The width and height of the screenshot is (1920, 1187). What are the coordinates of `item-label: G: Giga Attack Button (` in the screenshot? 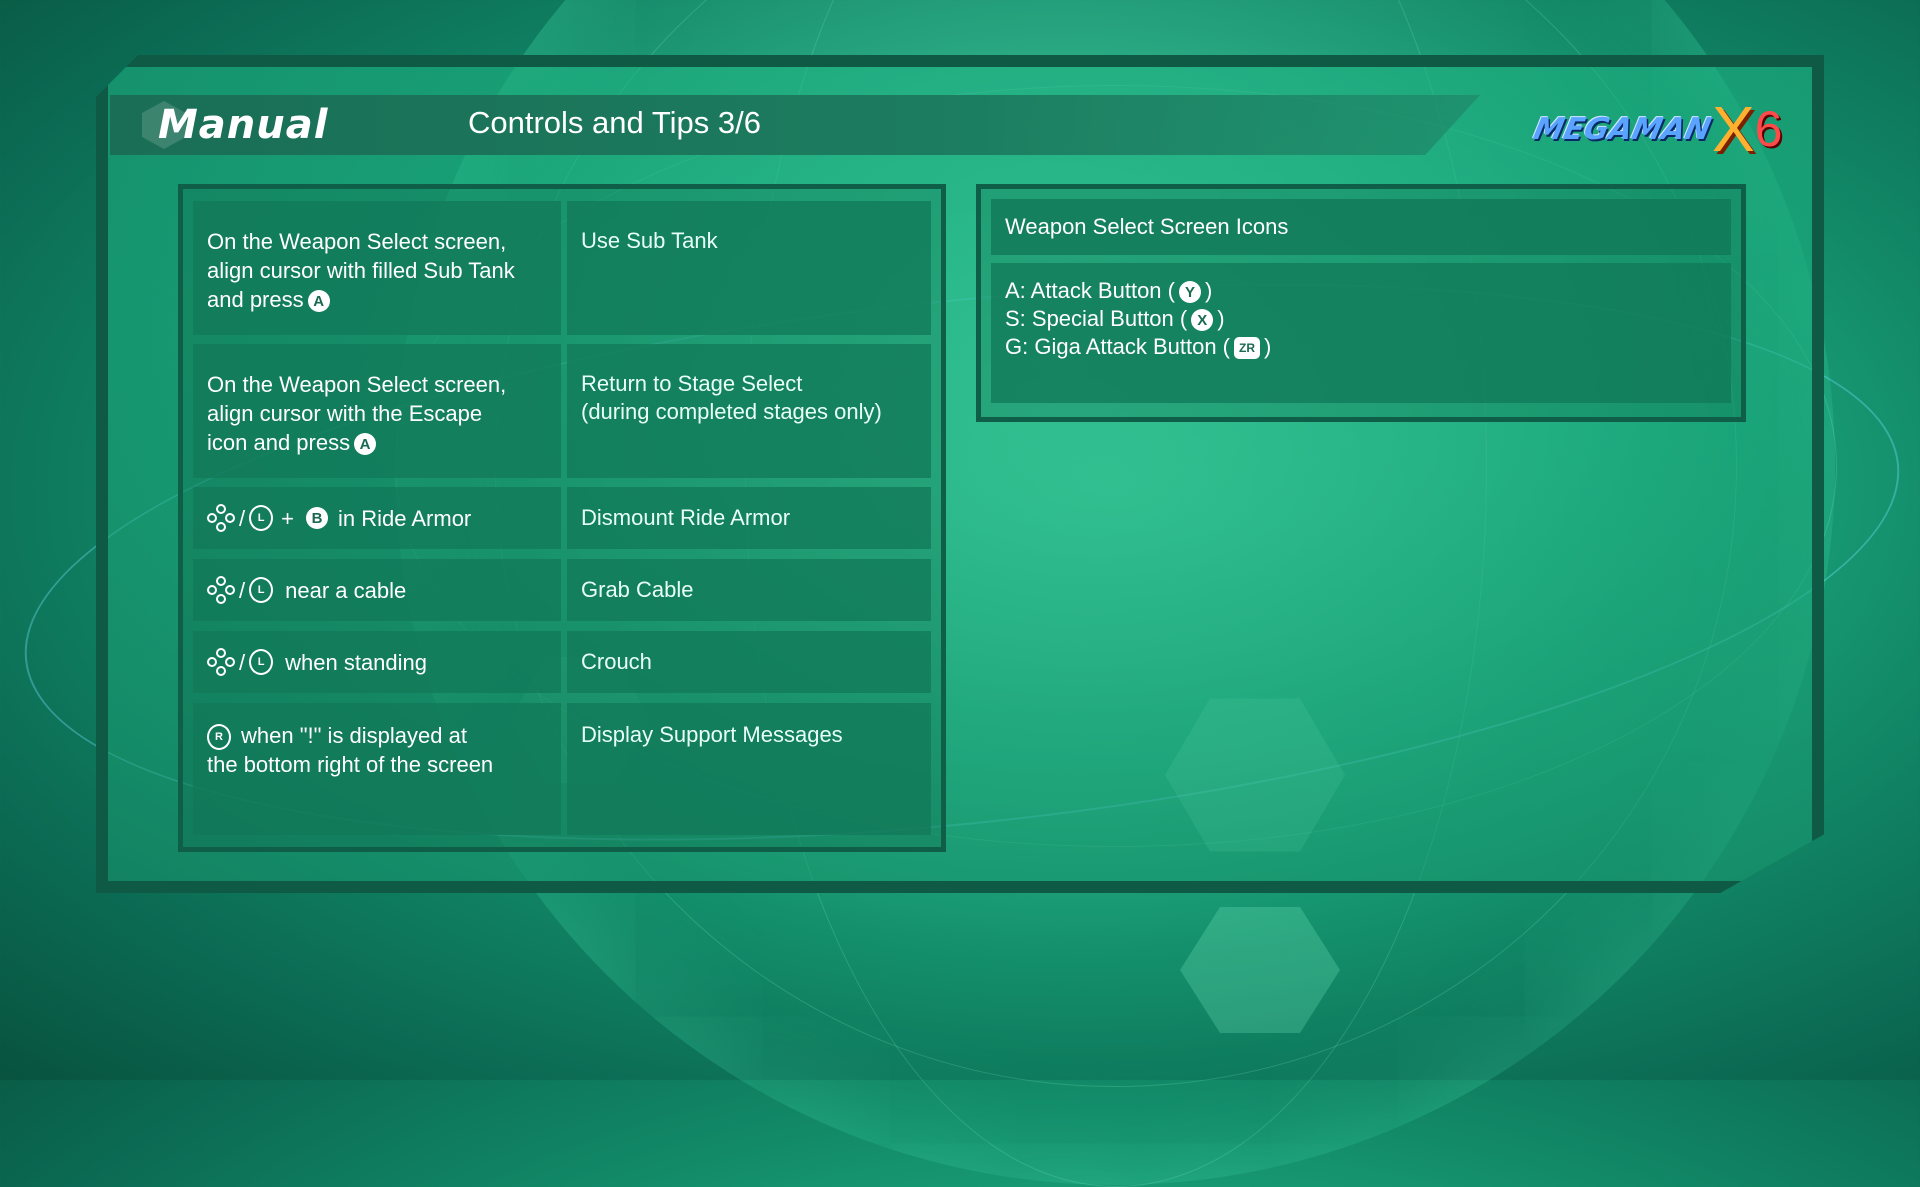 It's located at (1117, 346).